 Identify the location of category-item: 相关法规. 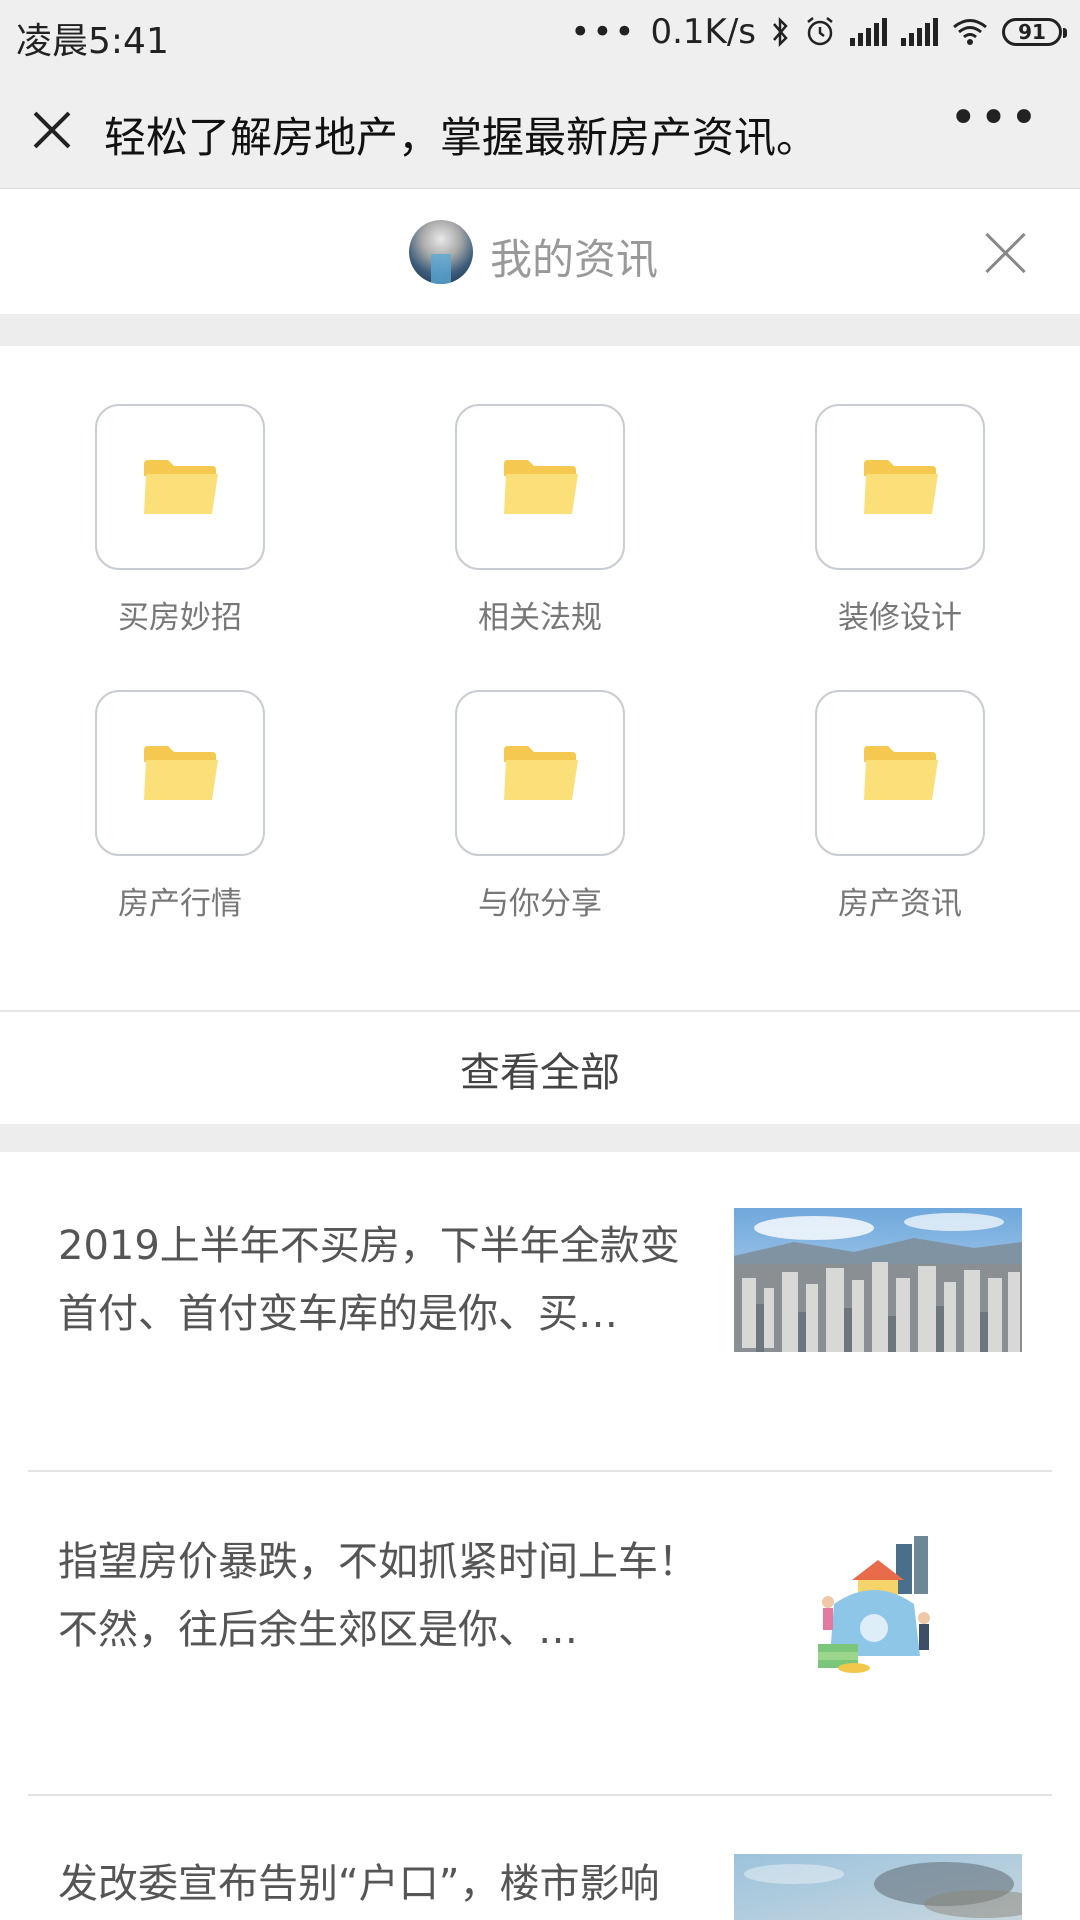
(540, 520).